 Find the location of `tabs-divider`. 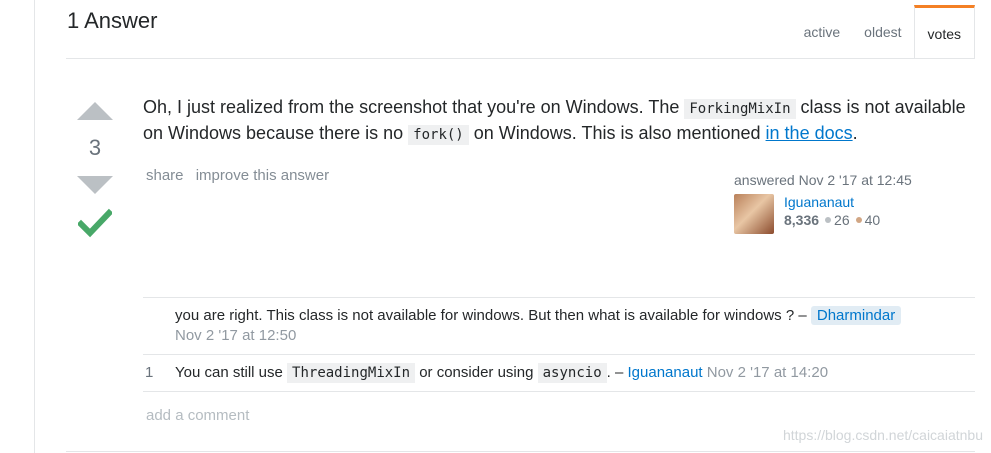

tabs-divider is located at coordinates (520, 58).